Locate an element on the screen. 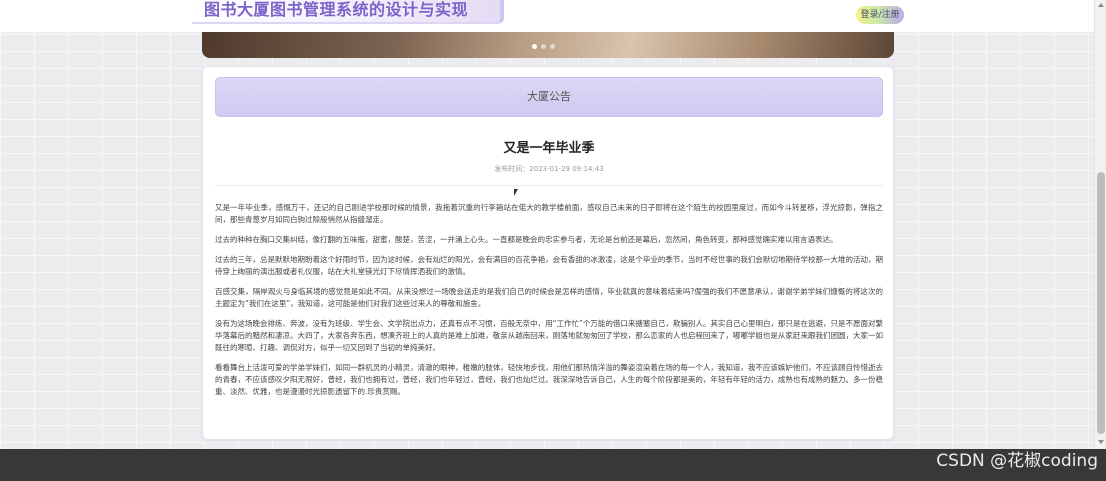  site-title: 图书大厦图书管理系统的设计与实现 is located at coordinates (348, 12).